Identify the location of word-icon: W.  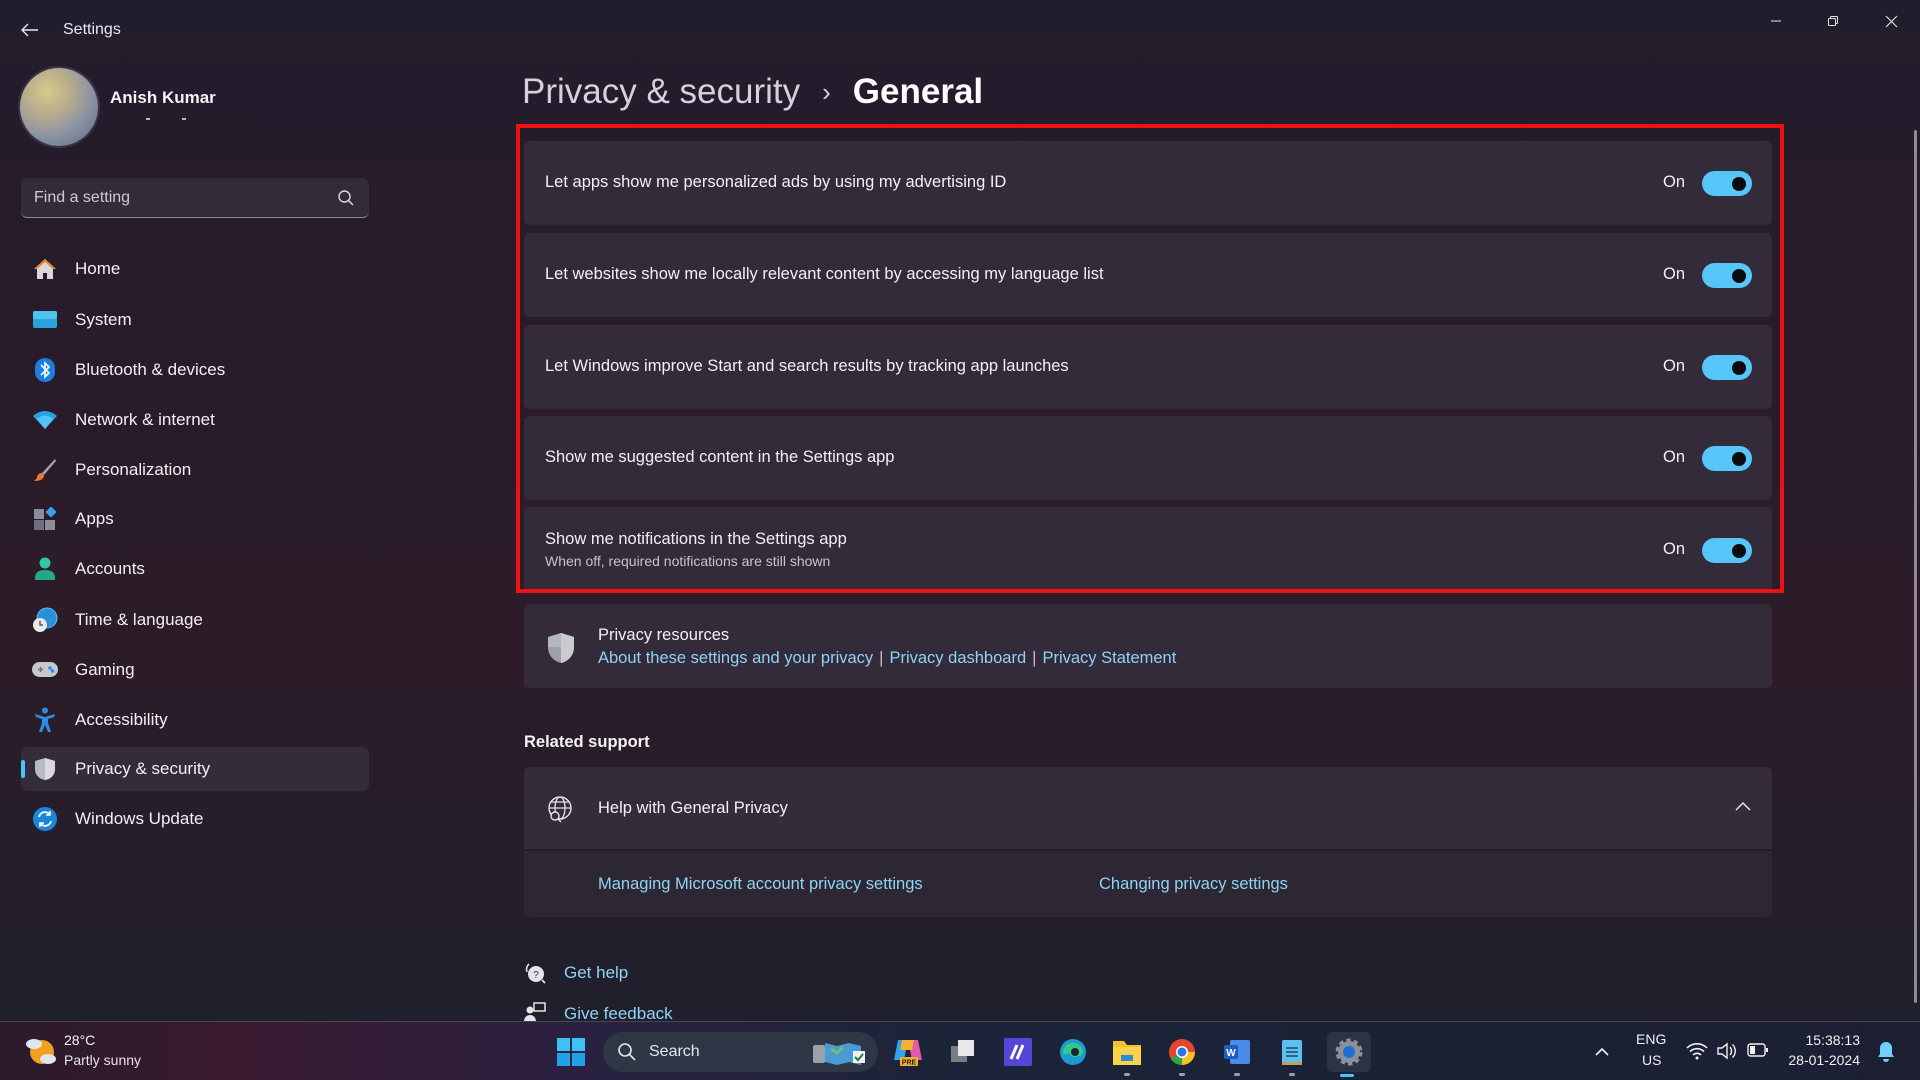
(1237, 1054).